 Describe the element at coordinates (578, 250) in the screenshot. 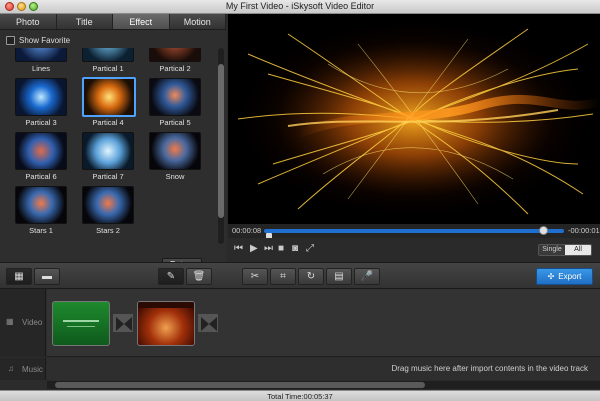

I see `mode-all: All` at that location.